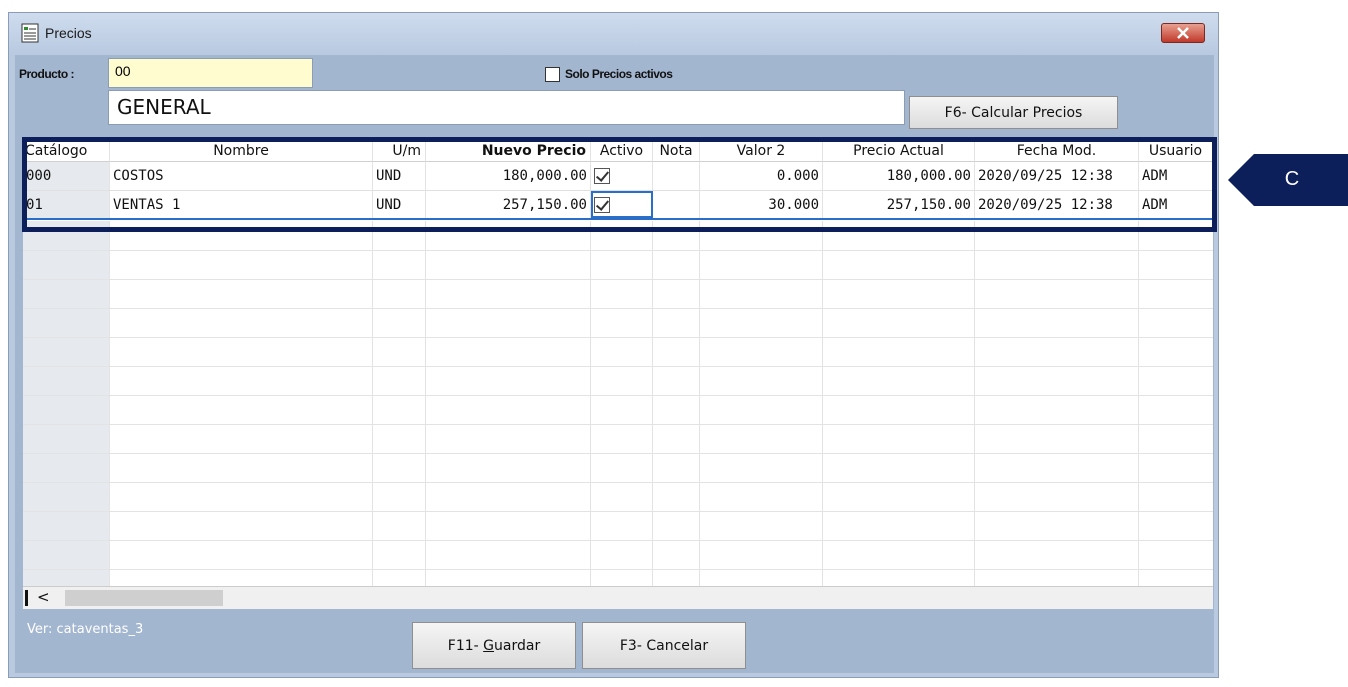 This screenshot has width=1348, height=687. I want to click on cell-valor2: 30.000, so click(761, 204).